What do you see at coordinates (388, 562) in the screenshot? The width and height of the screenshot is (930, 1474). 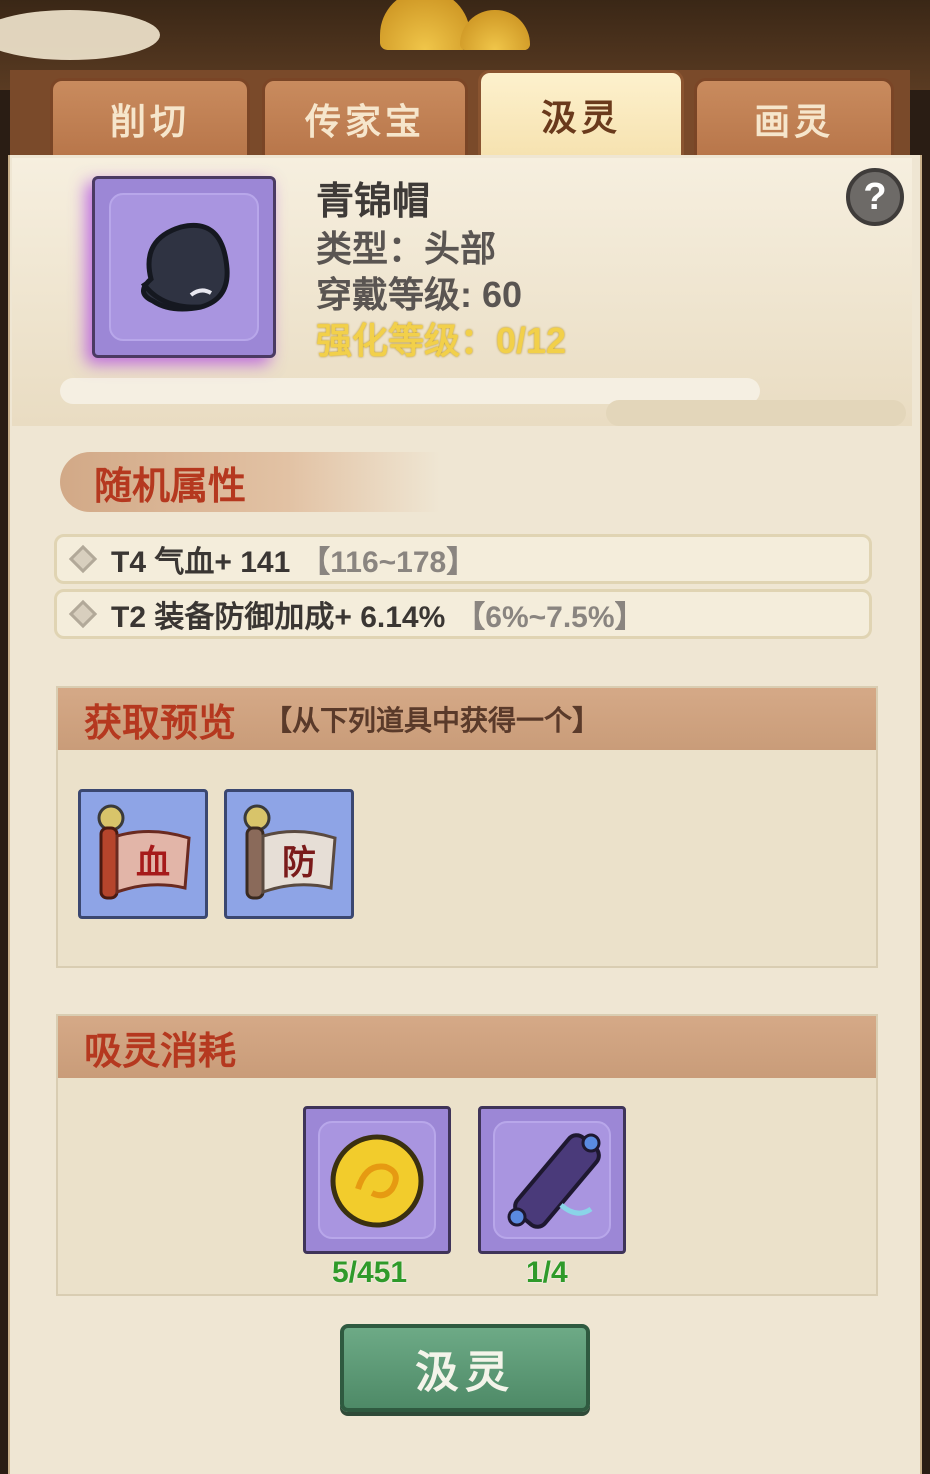 I see `attribute-range: 【116~178】` at bounding box center [388, 562].